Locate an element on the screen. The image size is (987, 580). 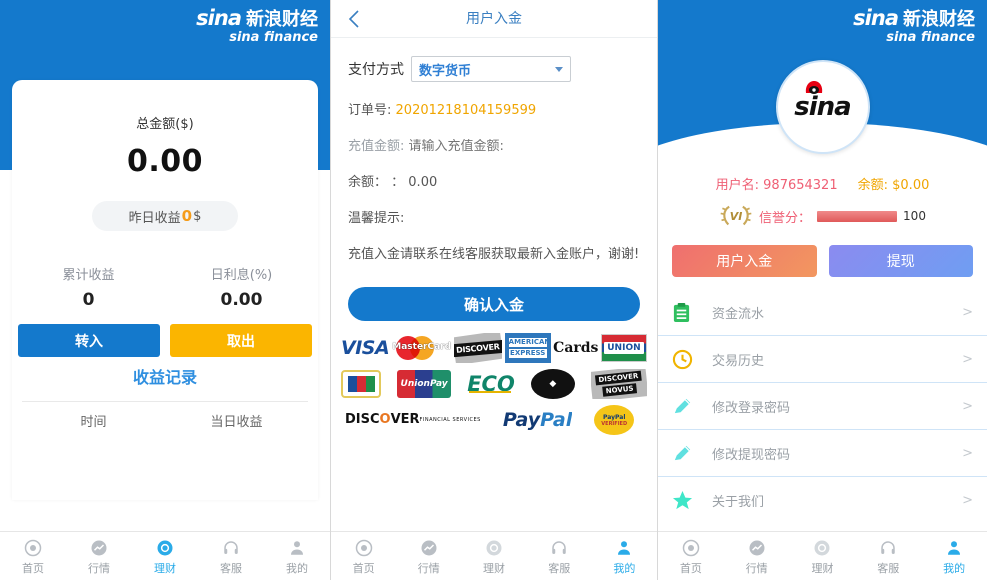
stat-value: 0.00 is located at coordinates (241, 300).